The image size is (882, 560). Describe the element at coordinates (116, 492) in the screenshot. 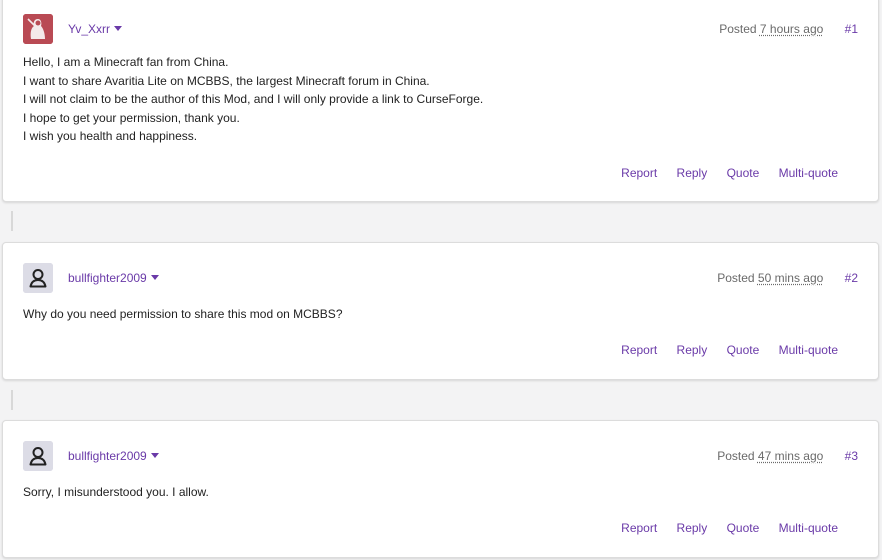

I see `post-text-line: Sorry, I misunderstood you. I allow.` at that location.